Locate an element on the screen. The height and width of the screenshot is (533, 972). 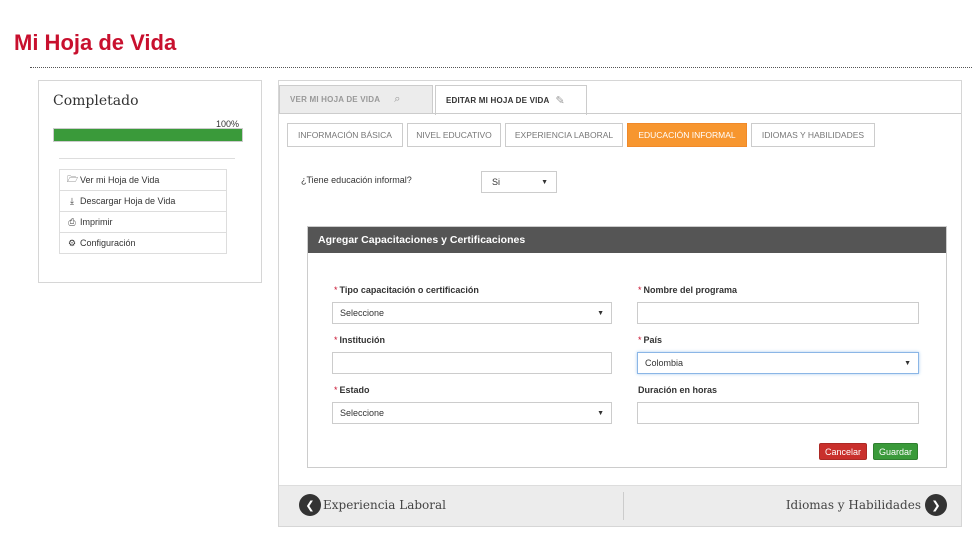
tipo-label: * Tipo capacitación o certificación is located at coordinates (406, 290).